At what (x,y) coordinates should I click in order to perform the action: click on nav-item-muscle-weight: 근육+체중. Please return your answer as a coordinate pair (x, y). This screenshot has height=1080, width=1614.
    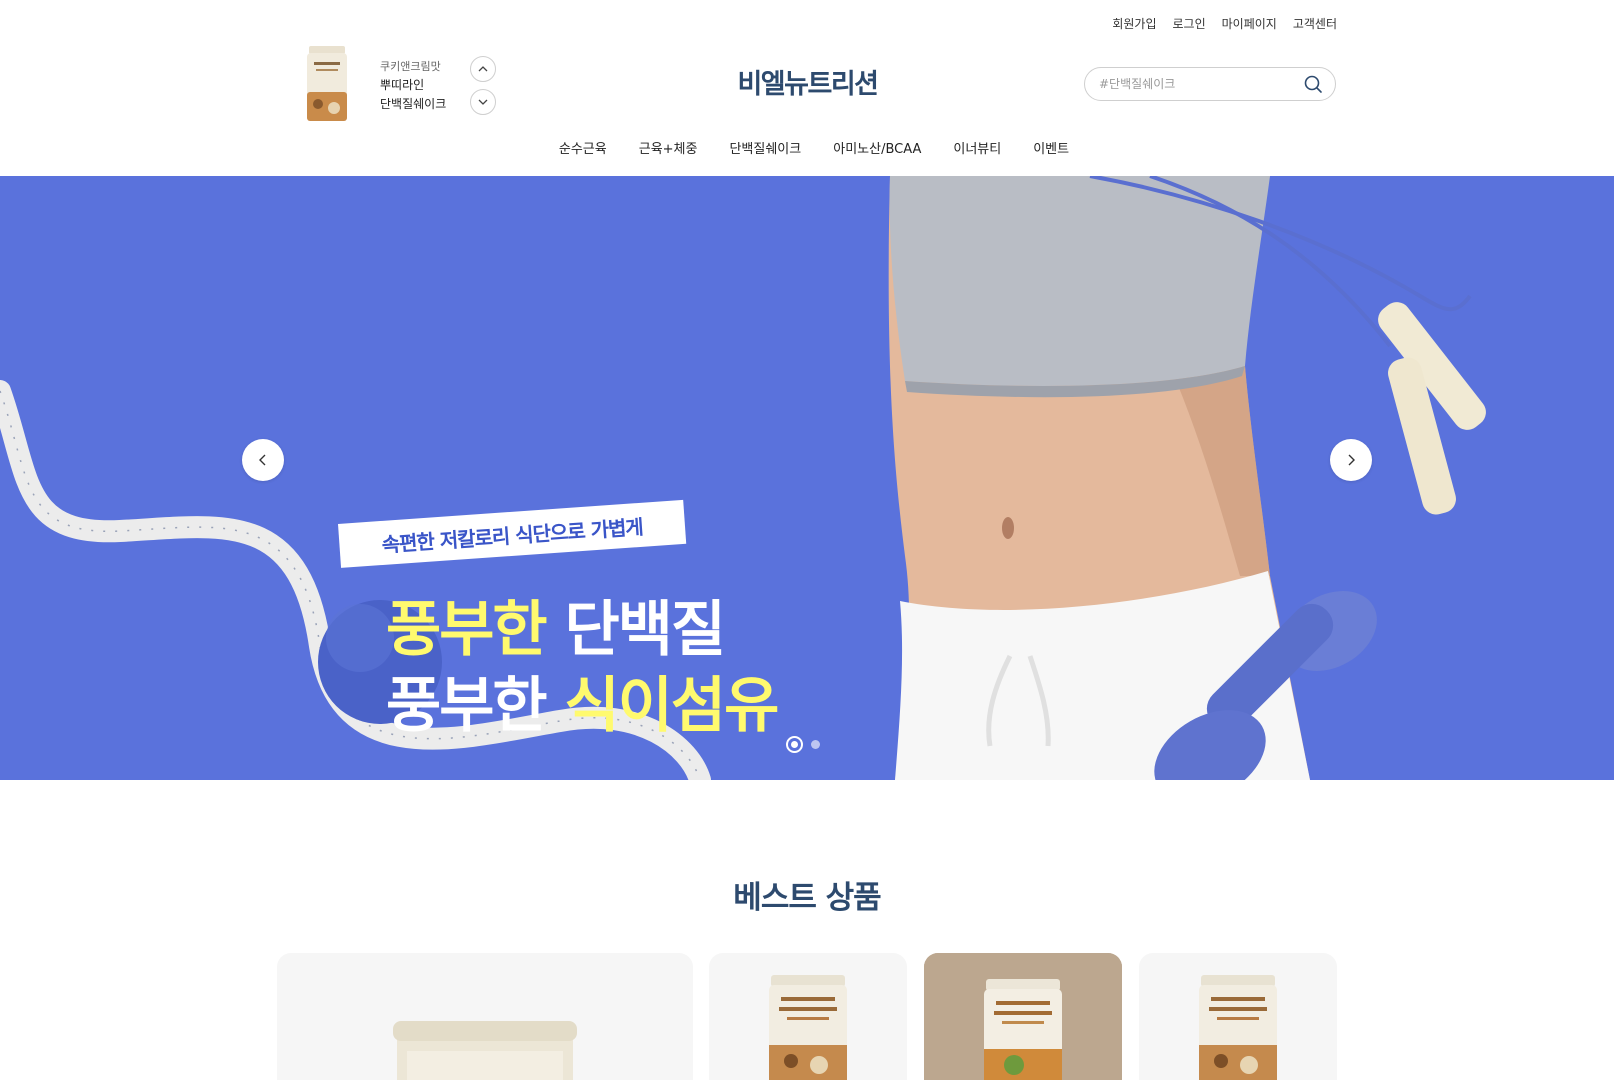
    Looking at the image, I should click on (668, 147).